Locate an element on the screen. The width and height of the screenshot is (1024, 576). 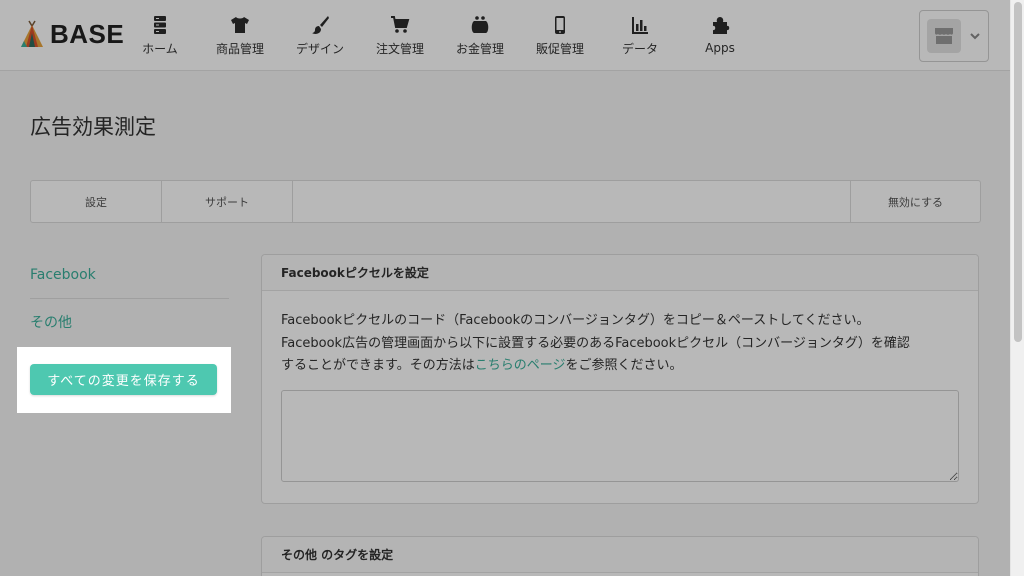
facebook-pixel-code-input is located at coordinates (620, 435).